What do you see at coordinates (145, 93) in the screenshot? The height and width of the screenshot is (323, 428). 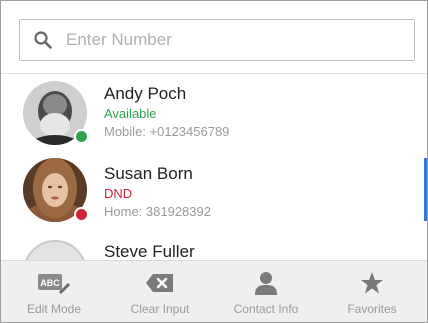 I see `contact-name: Andy Poch` at bounding box center [145, 93].